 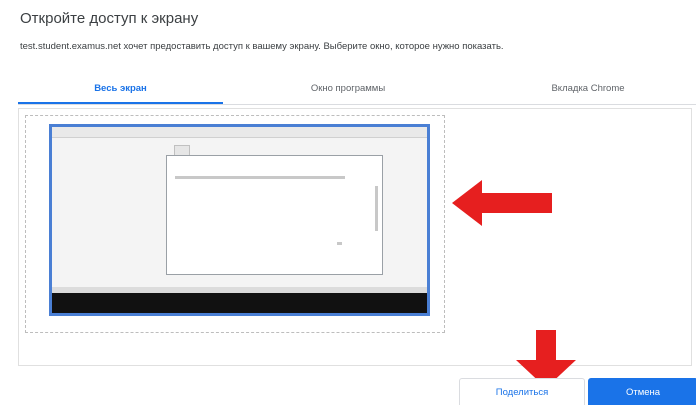 What do you see at coordinates (239, 303) in the screenshot?
I see `thumbnail-taskbar` at bounding box center [239, 303].